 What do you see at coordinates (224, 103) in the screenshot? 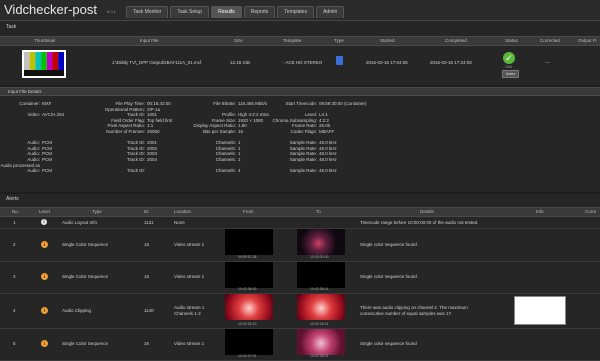
I see `detail-label: File Bitrate:` at bounding box center [224, 103].